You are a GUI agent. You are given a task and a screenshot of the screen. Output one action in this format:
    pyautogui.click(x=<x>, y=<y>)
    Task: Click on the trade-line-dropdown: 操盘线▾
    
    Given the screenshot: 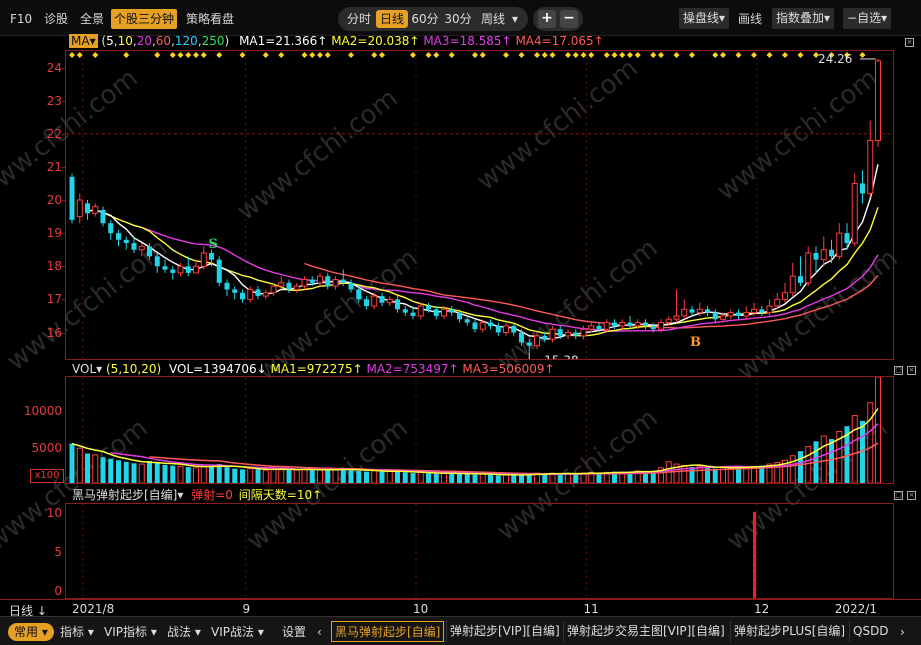 What is the action you would take?
    pyautogui.click(x=704, y=18)
    